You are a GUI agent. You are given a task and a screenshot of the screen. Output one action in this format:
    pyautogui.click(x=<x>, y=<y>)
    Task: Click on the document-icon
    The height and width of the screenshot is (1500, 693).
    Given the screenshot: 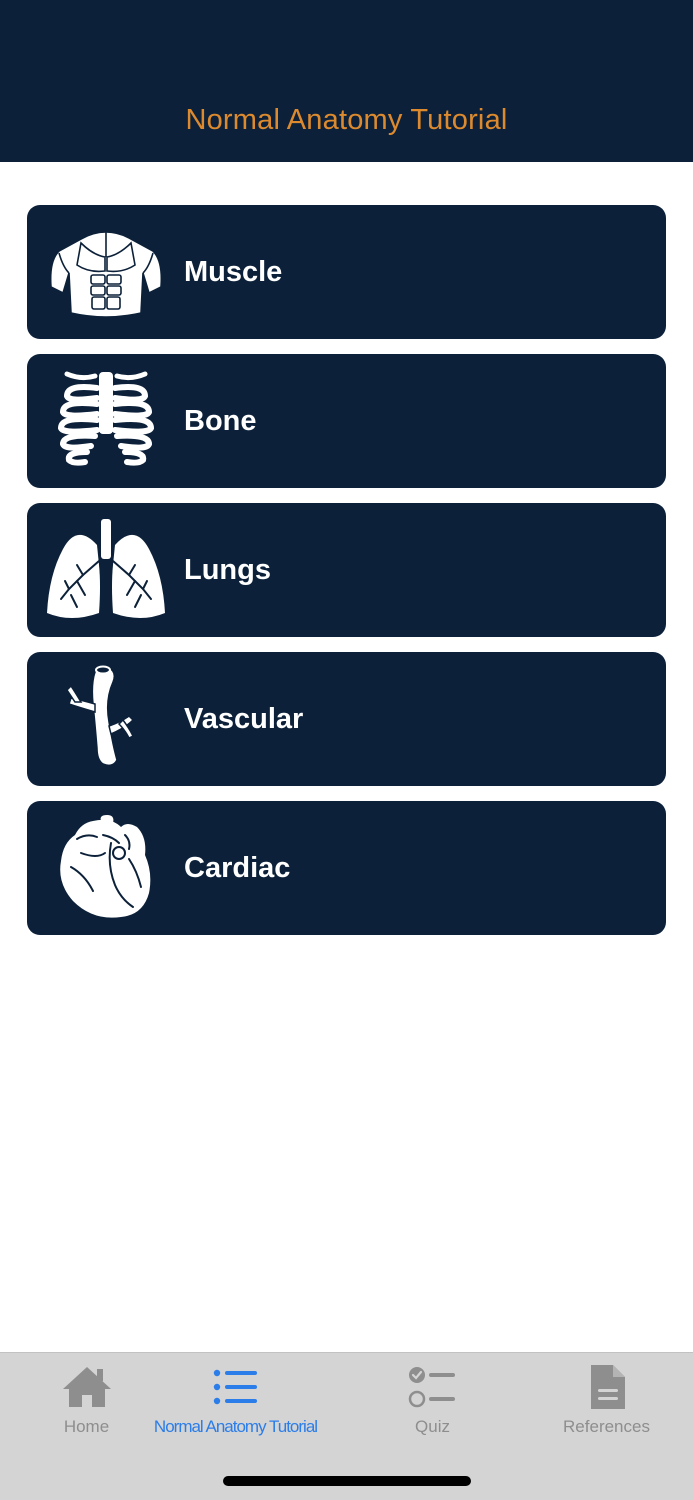 What is the action you would take?
    pyautogui.click(x=607, y=1387)
    